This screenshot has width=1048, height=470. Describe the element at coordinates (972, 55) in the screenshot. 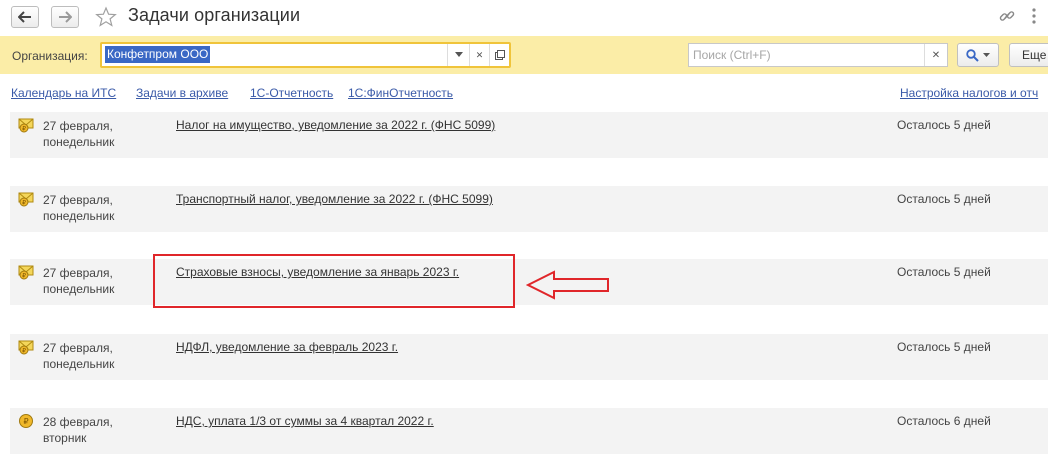

I see `search-icon` at that location.